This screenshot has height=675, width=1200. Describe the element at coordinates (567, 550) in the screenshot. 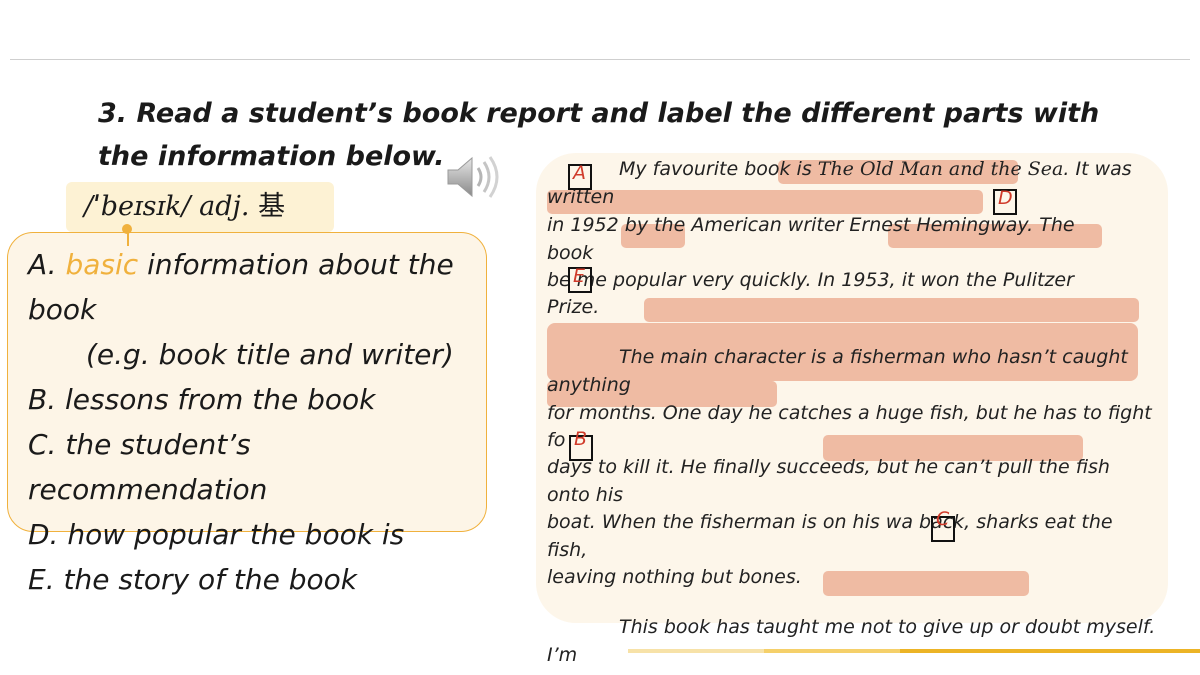

I see `report-line: fish,` at that location.